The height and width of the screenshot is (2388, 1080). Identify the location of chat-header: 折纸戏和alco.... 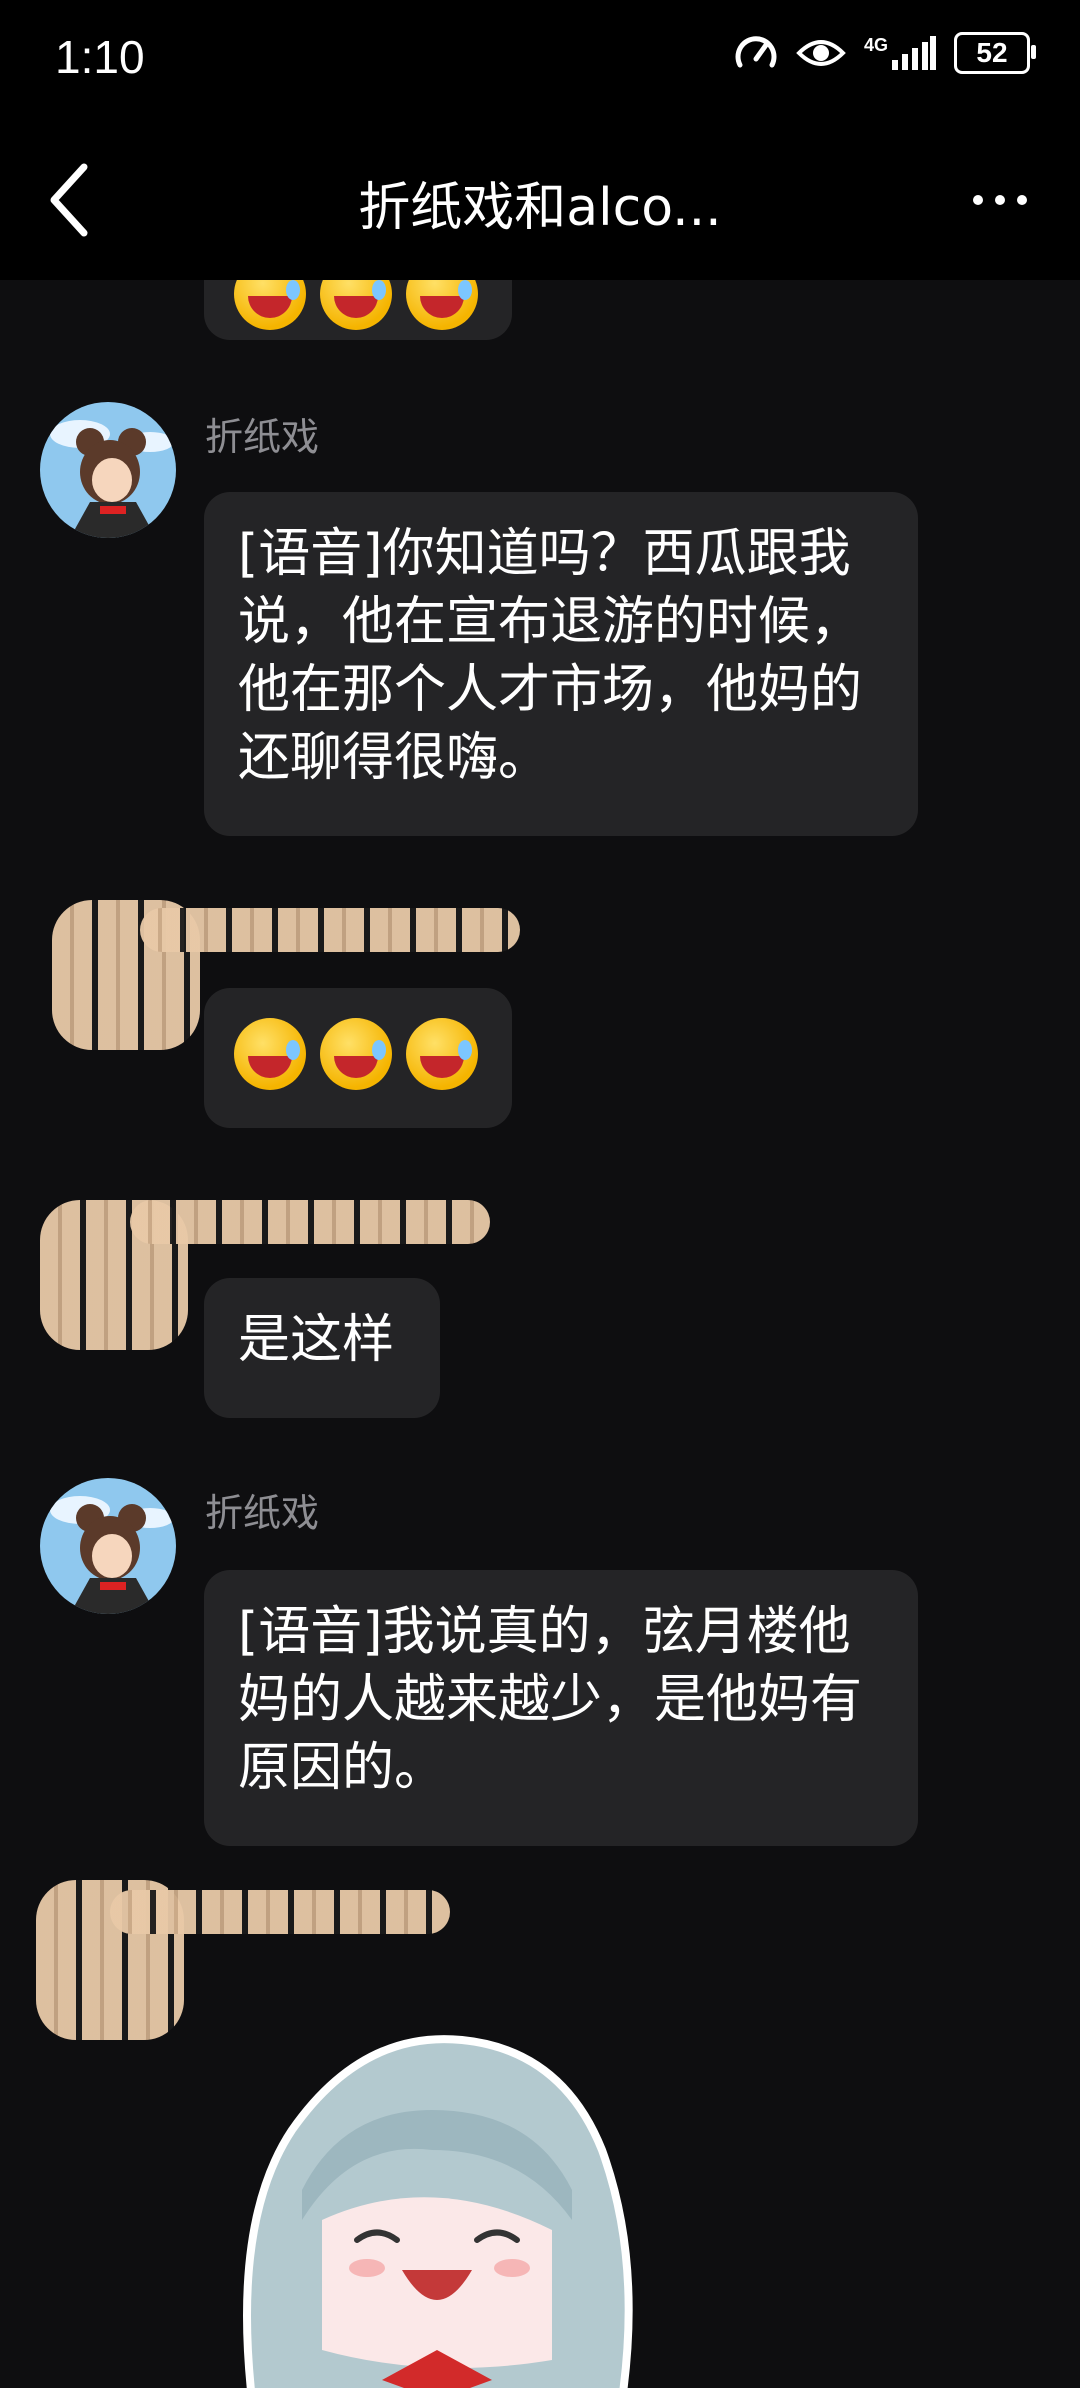
(540, 200).